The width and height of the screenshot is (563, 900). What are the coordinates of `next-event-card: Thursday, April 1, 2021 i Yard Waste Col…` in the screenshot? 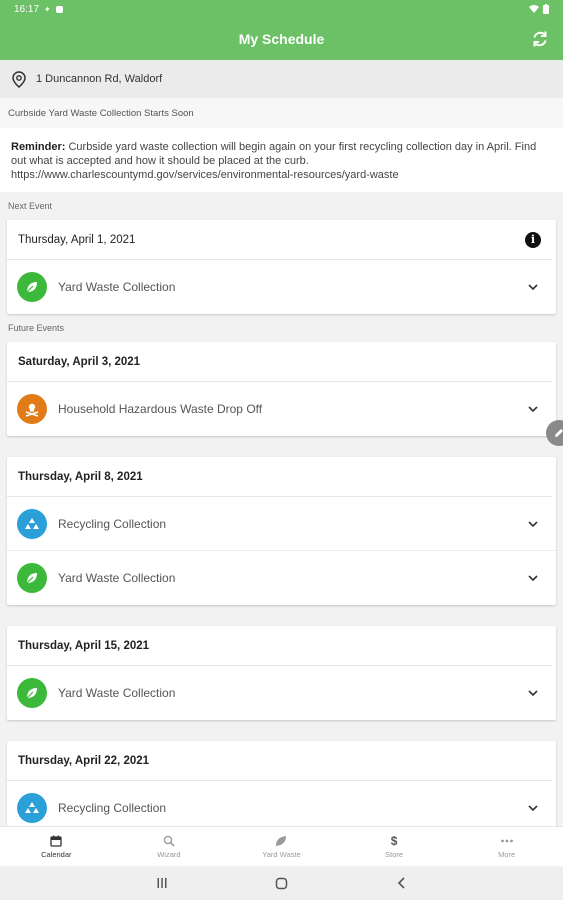 It's located at (281, 267).